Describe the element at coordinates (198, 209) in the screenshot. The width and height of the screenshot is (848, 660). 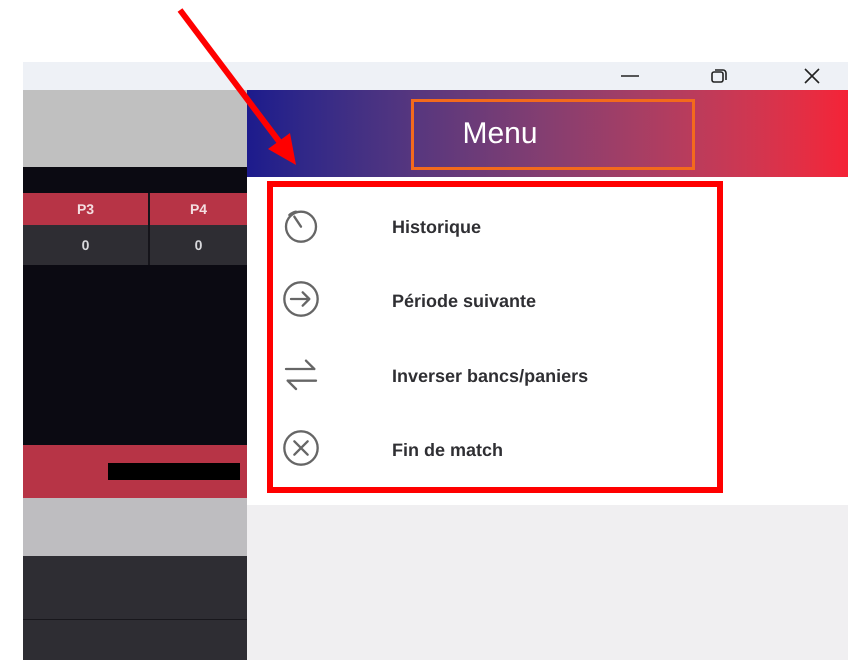
I see `column-header: P4` at that location.